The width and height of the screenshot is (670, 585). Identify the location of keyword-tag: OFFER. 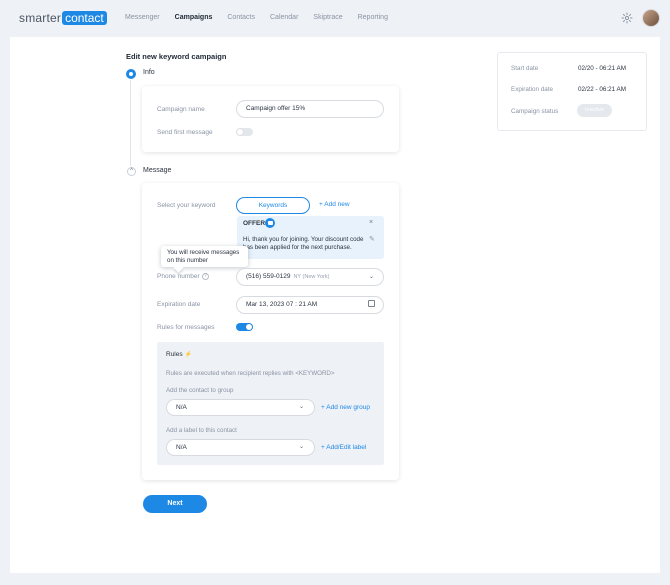
(254, 223).